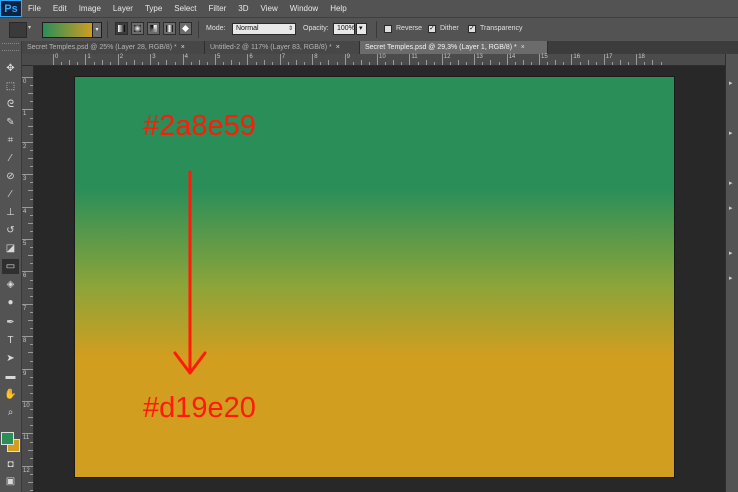 The image size is (738, 492). I want to click on menu-type: Type, so click(153, 8).